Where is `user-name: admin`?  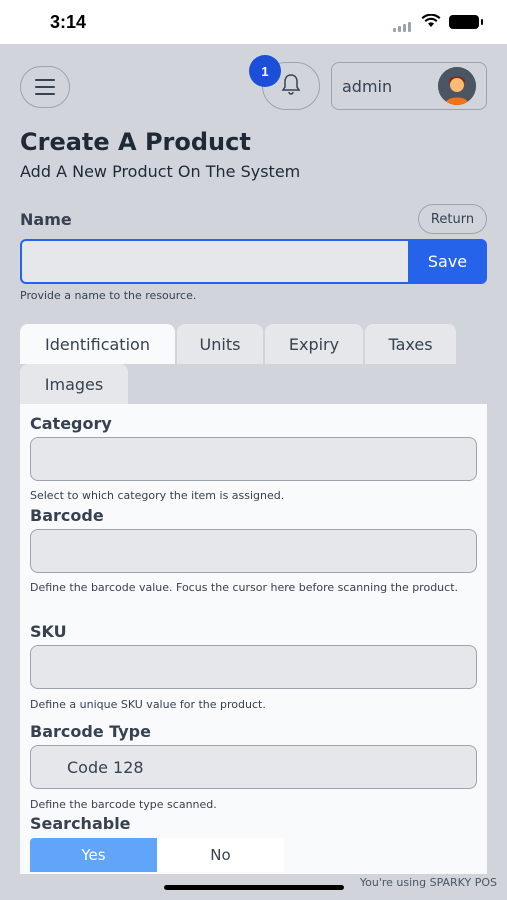 user-name: admin is located at coordinates (367, 86).